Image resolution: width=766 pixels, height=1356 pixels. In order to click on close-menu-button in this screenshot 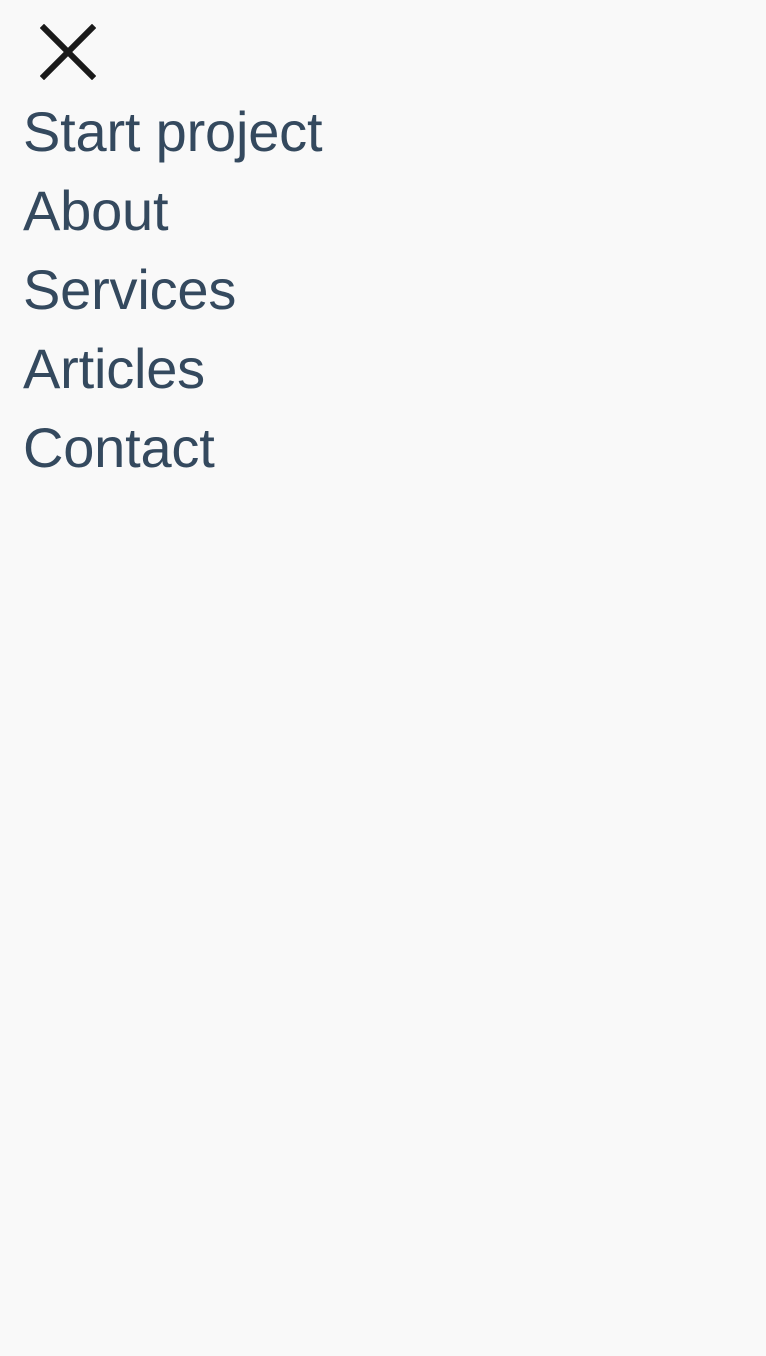, I will do `click(68, 51)`.